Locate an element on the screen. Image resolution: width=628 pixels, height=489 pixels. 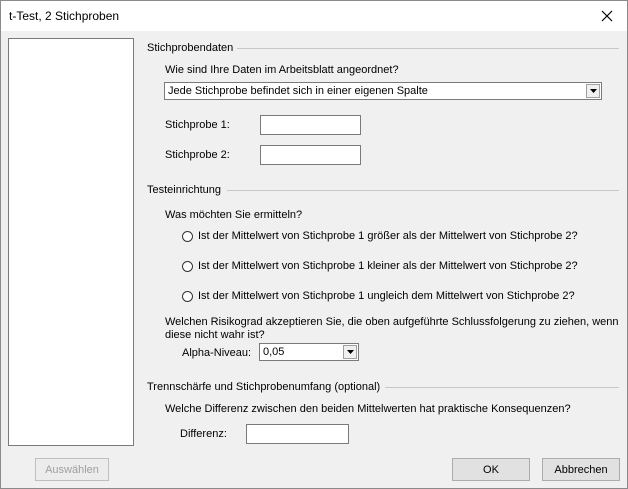
alpha-dropdown: 0,05 is located at coordinates (309, 352).